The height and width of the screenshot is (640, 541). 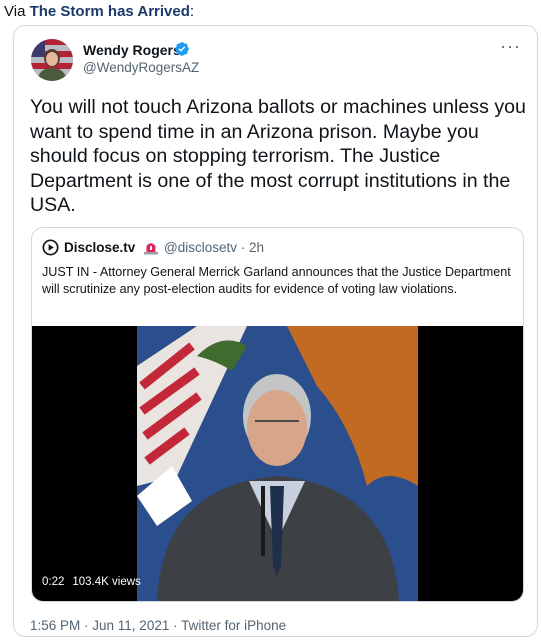 I want to click on video-views: 103.4K views, so click(x=106, y=582).